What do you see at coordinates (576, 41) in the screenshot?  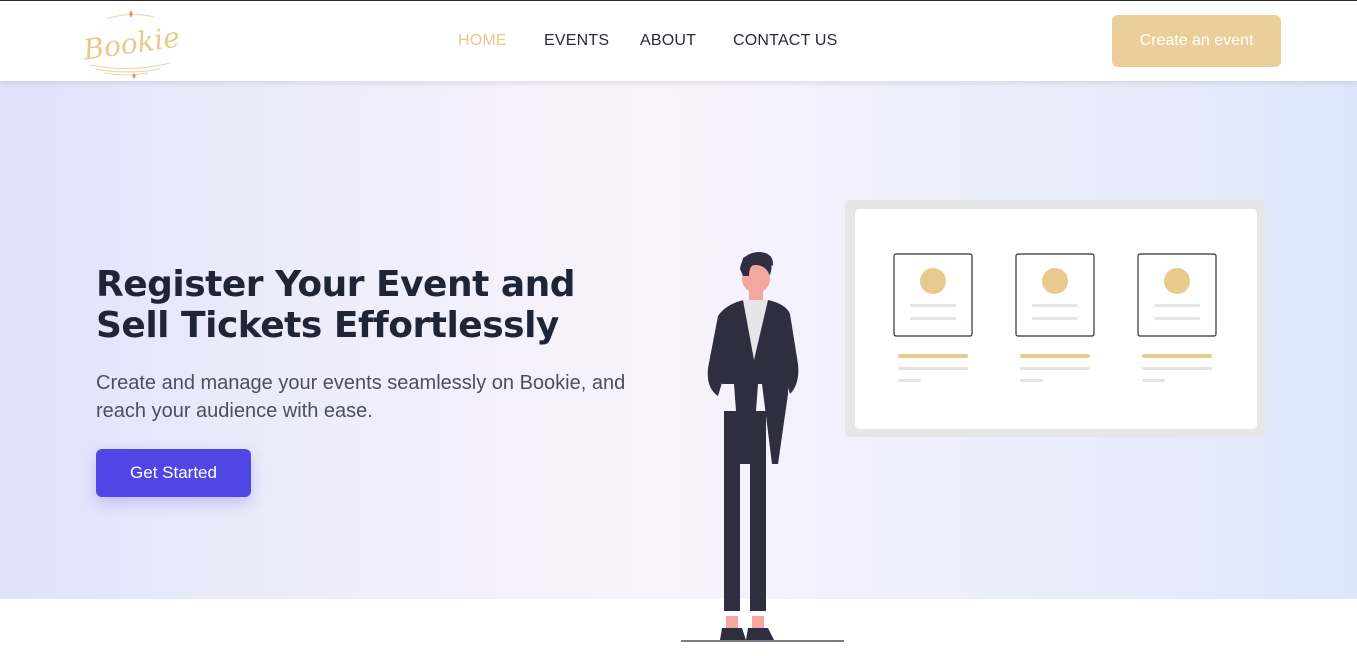 I see `nav-item-events: EVENTS` at bounding box center [576, 41].